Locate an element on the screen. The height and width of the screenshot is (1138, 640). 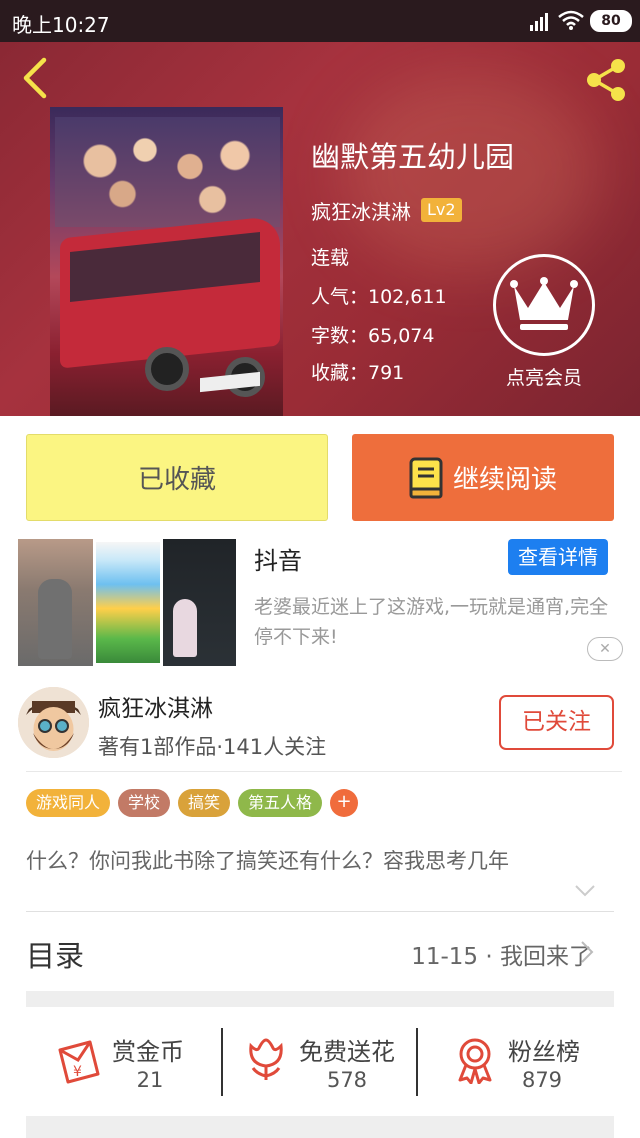
toc-latest-chapter: 11-15 · 我回来了 is located at coordinates (501, 954).